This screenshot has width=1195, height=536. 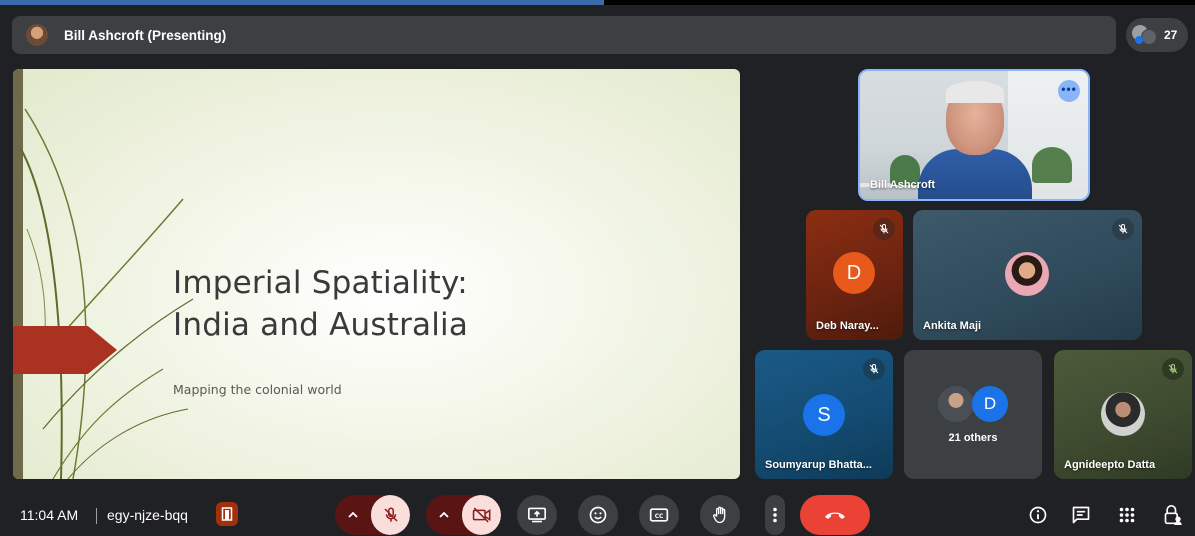 What do you see at coordinates (145, 35) in the screenshot?
I see `presenter-name: Bill Ashcroft (Presenting)` at bounding box center [145, 35].